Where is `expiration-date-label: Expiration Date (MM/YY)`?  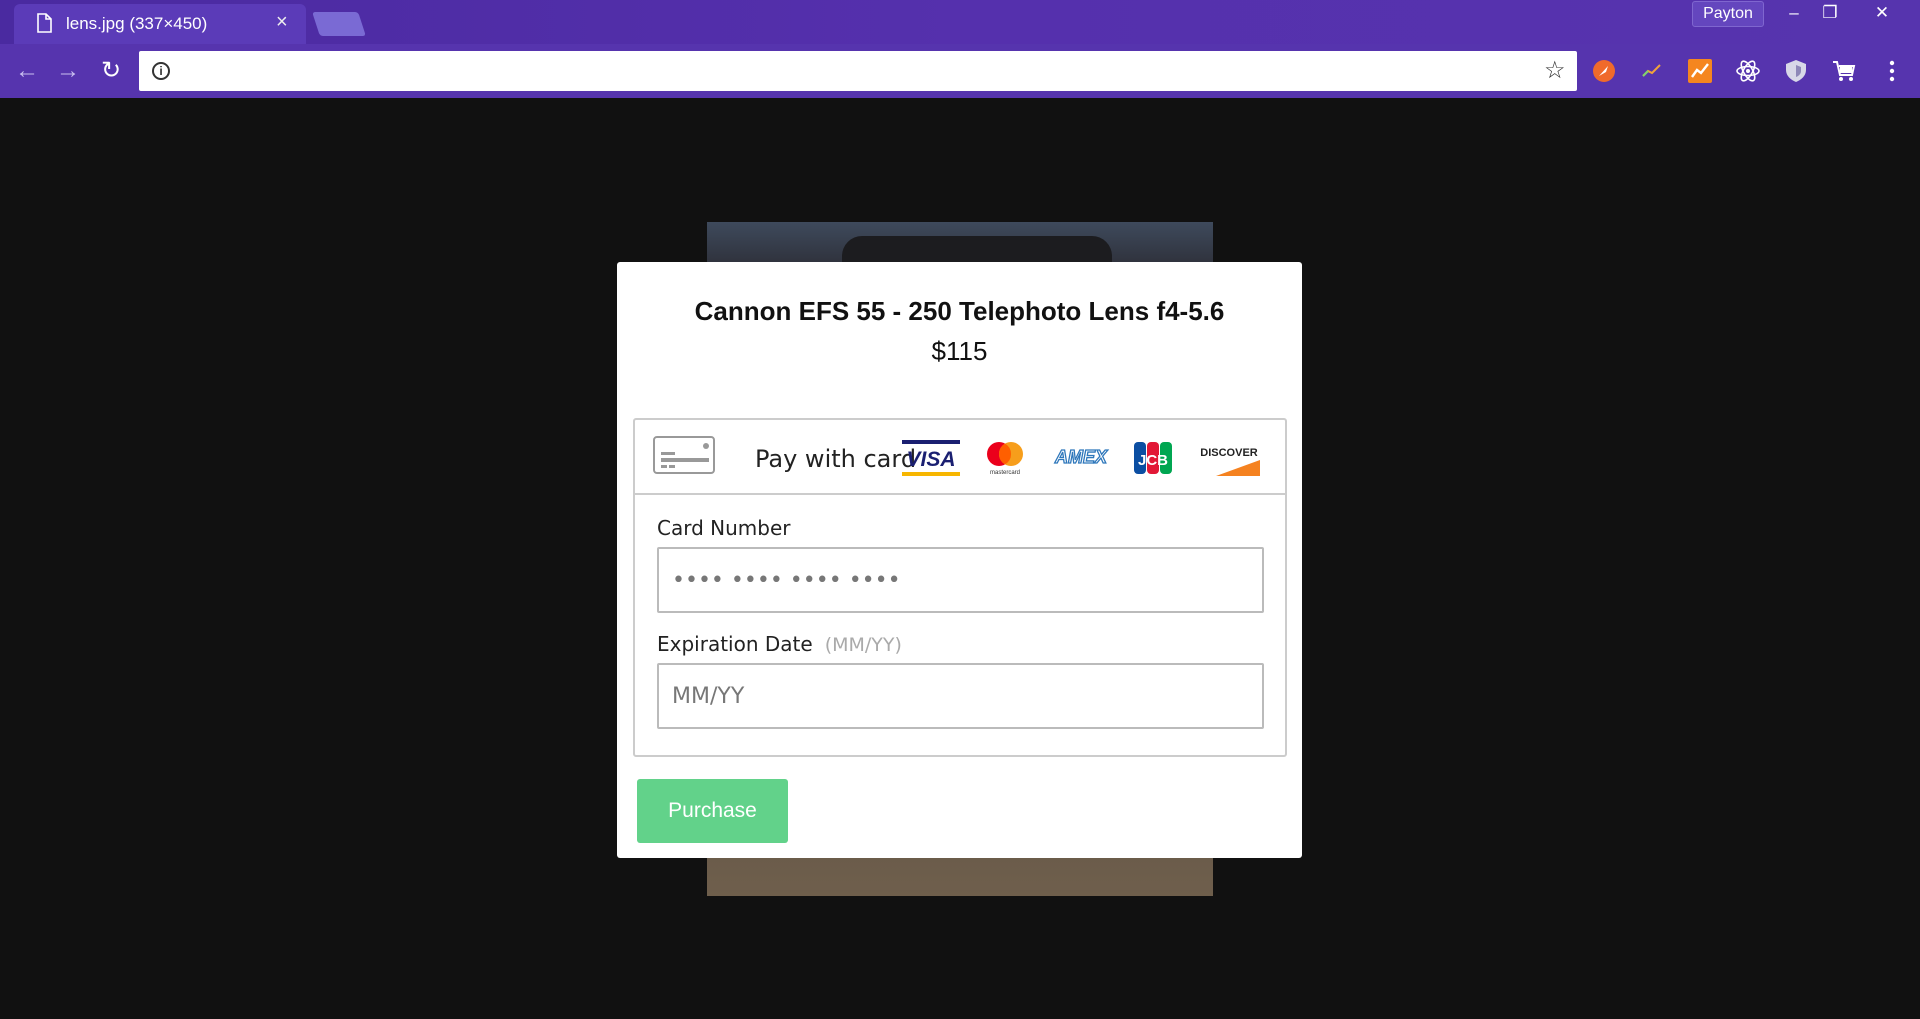 expiration-date-label: Expiration Date (MM/YY) is located at coordinates (779, 644).